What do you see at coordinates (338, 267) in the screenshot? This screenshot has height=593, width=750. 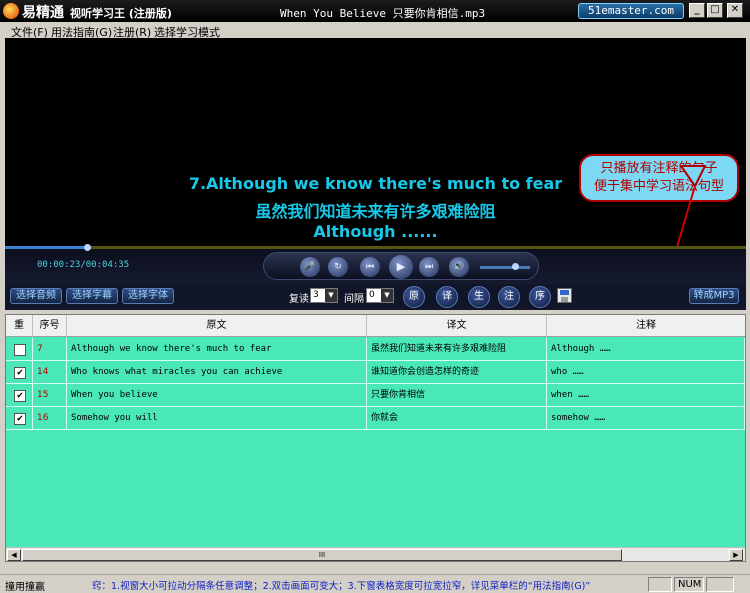 I see `repeat-icon: ↻` at bounding box center [338, 267].